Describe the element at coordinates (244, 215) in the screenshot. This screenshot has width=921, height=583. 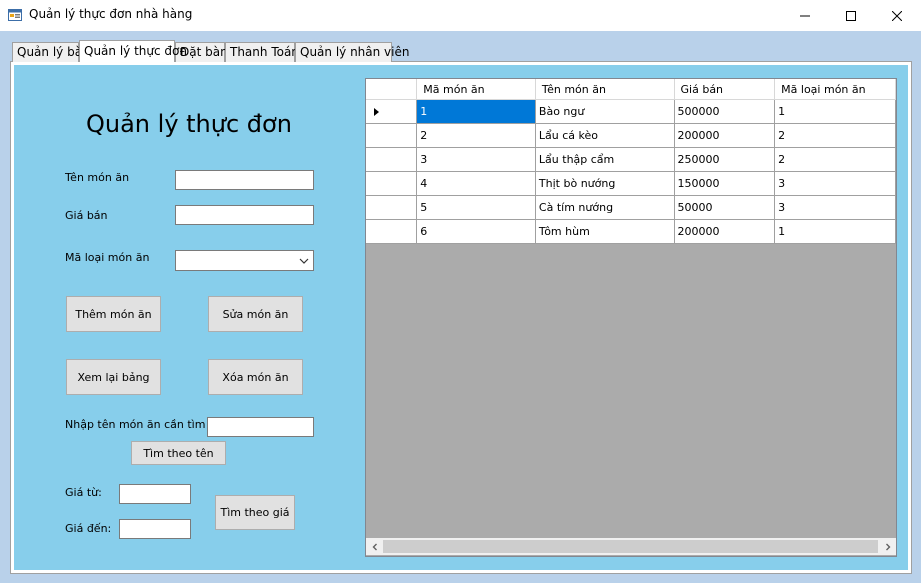
I see `gia-ban-input` at that location.